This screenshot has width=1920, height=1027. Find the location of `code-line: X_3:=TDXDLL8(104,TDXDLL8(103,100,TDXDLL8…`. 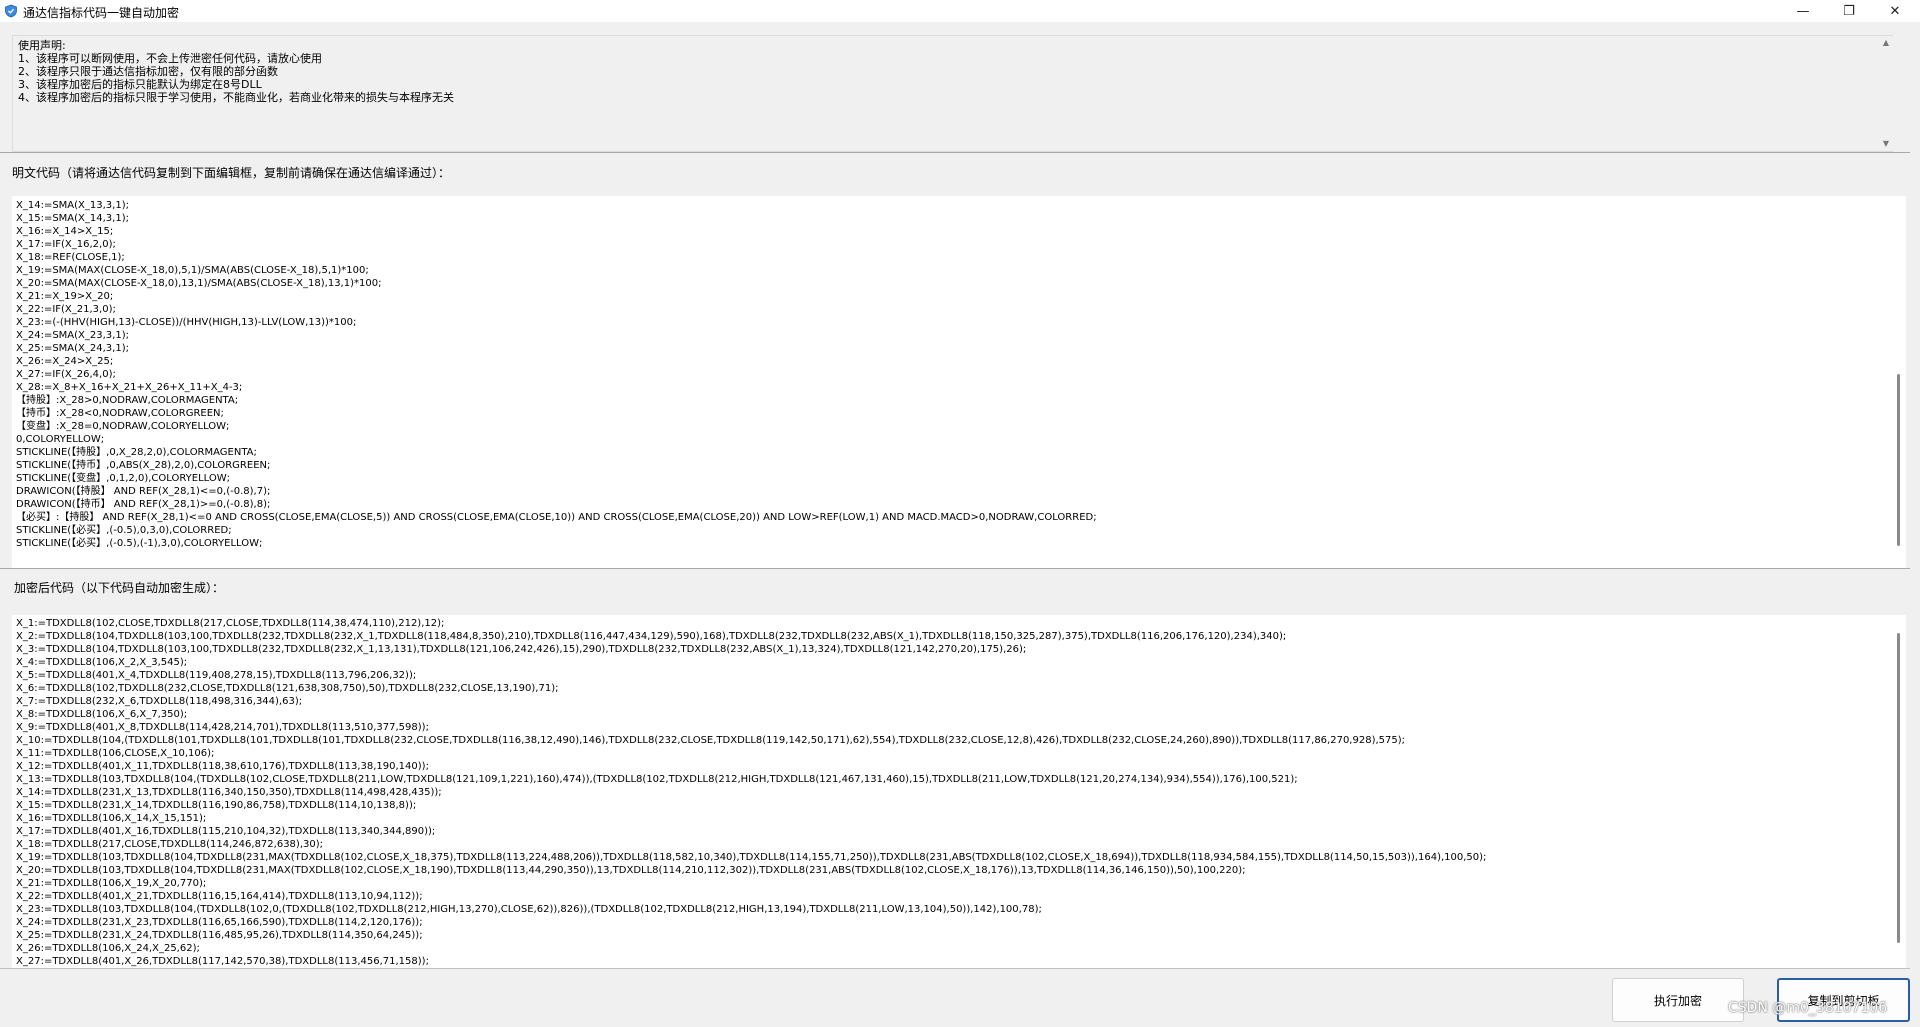

code-line: X_3:=TDXDLL8(104,TDXDLL8(103,100,TDXDLL8… is located at coordinates (521, 649).